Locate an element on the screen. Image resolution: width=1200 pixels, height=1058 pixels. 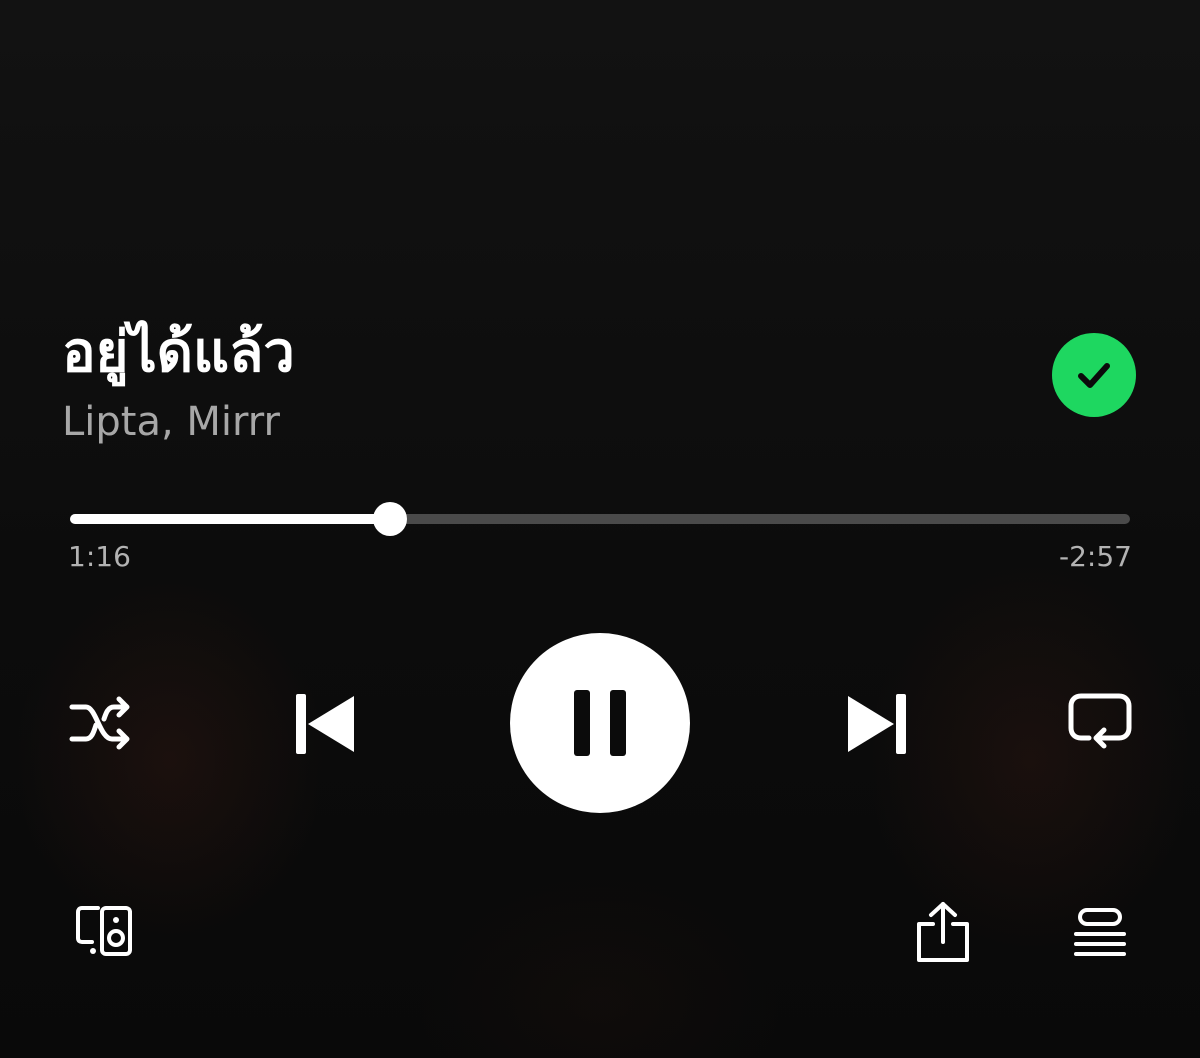
play-pause-button is located at coordinates (600, 723).